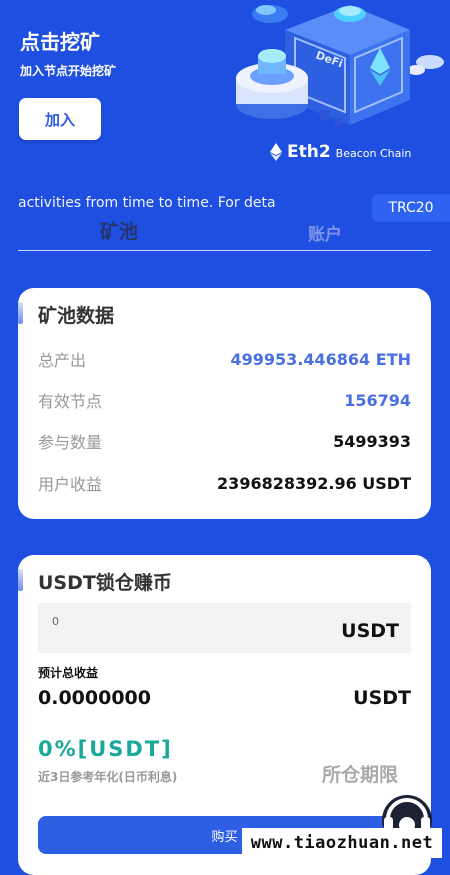  I want to click on eth2-brand: Eth2 Beacon Chain, so click(340, 152).